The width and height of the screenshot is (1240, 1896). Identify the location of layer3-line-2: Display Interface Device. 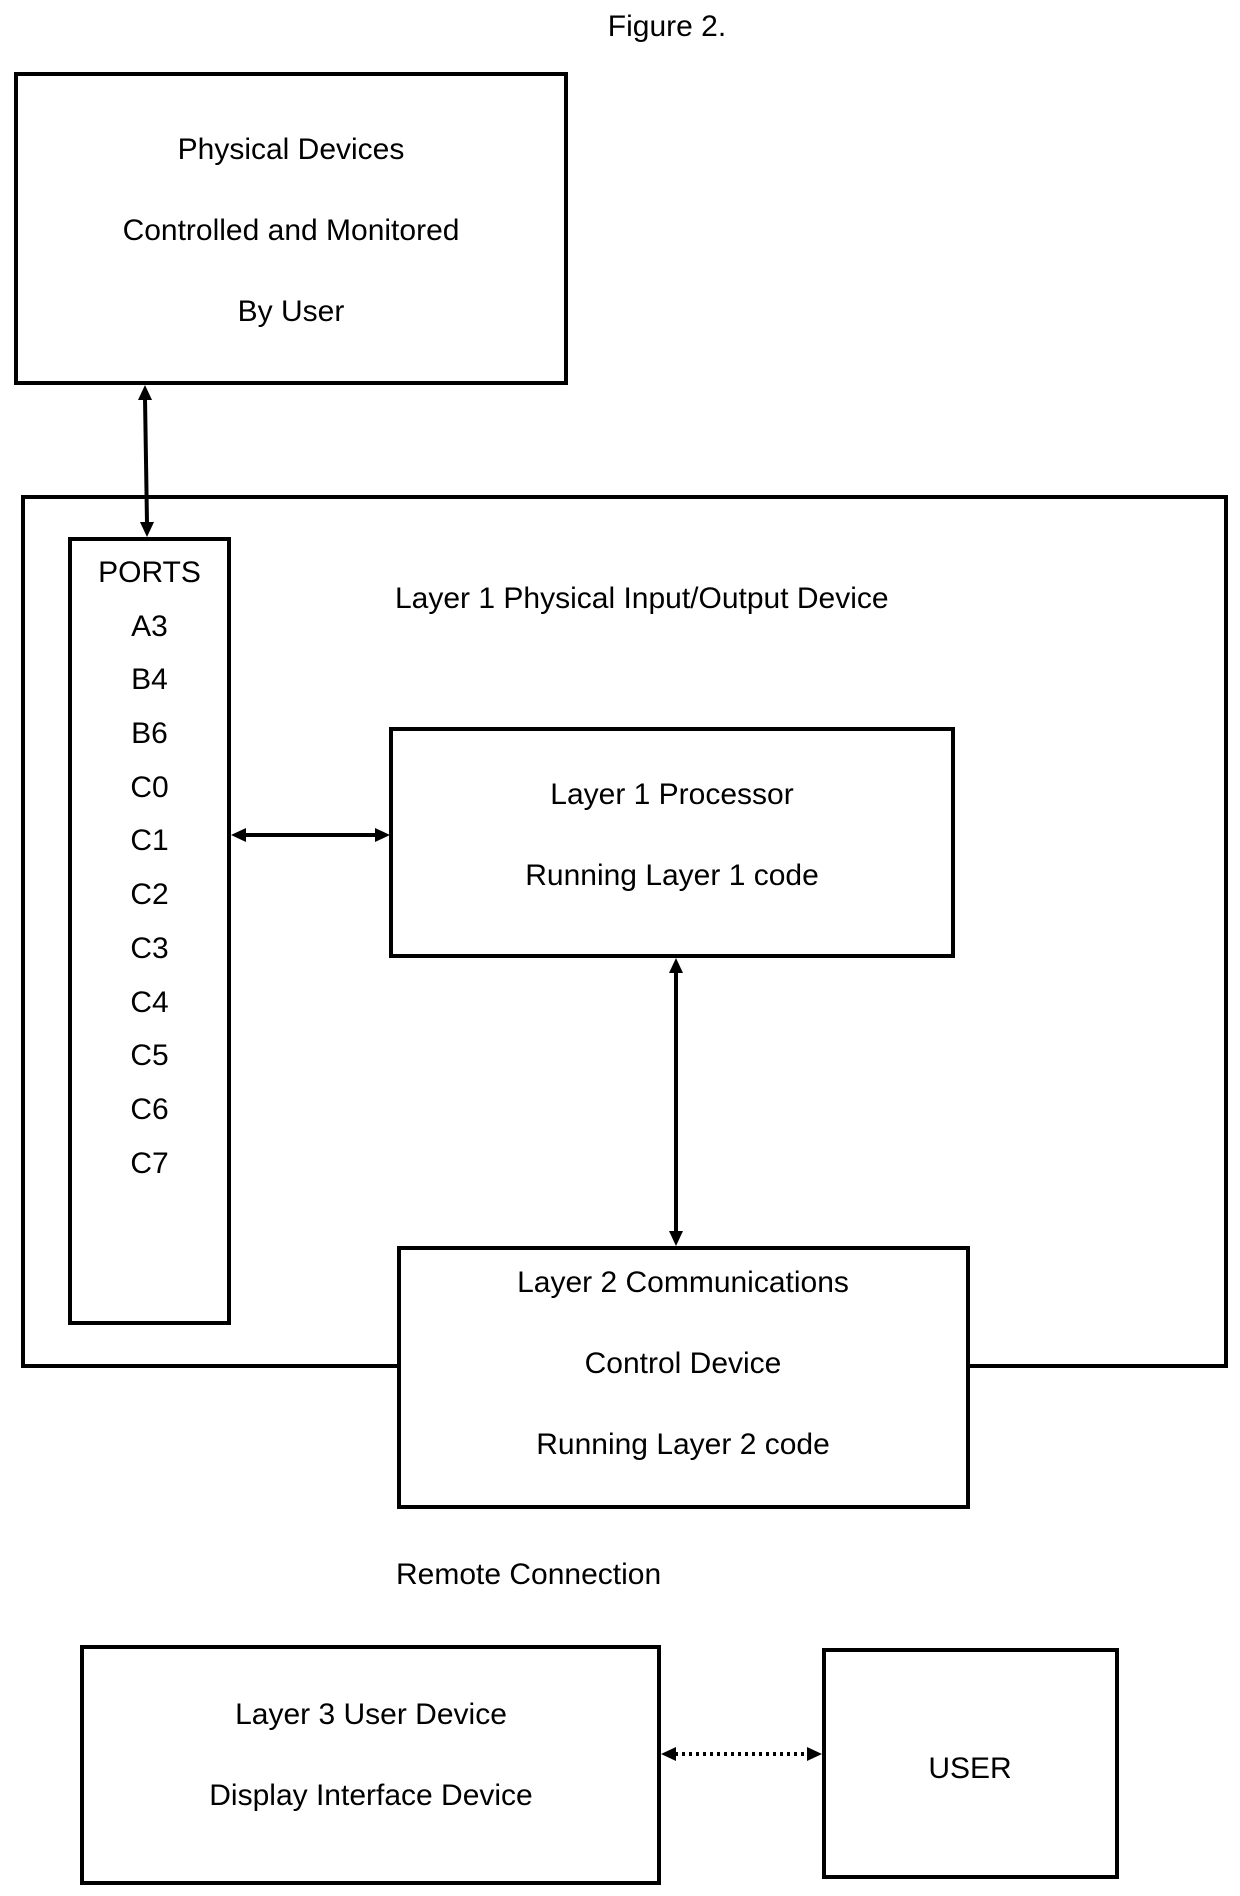
(371, 1795).